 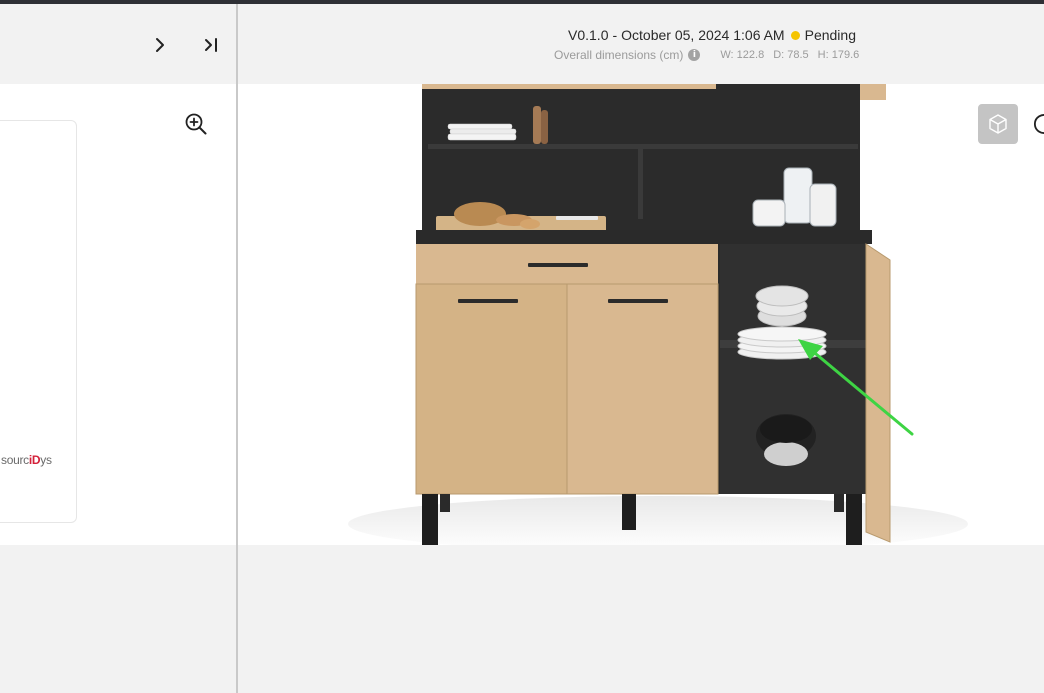 I want to click on left-panel-header, so click(x=118, y=44).